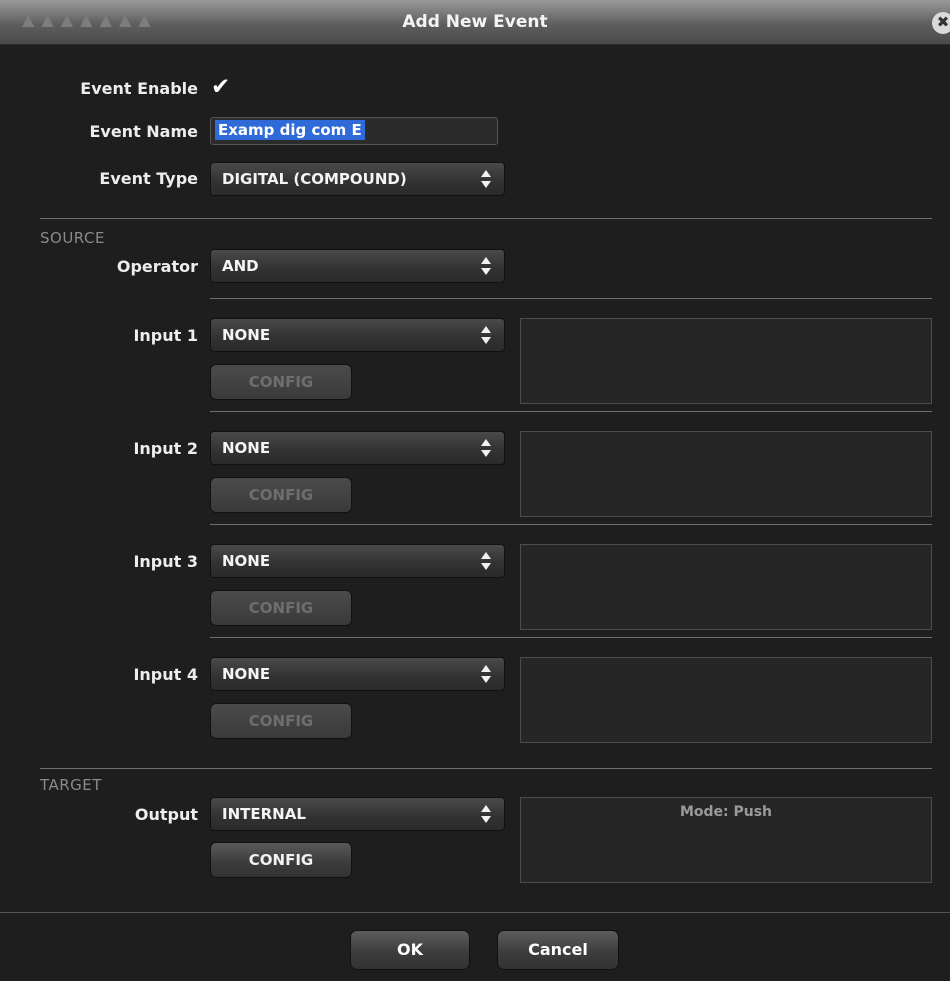 The image size is (950, 981). I want to click on event-enable-label: Event Enable, so click(139, 88).